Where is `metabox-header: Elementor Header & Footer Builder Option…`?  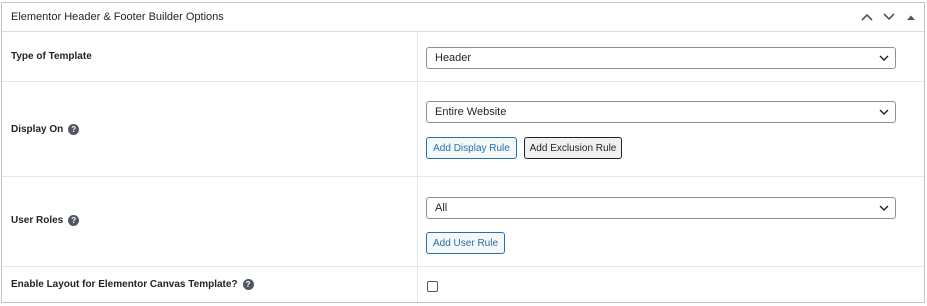
metabox-header: Elementor Header & Footer Builder Option… is located at coordinates (463, 17).